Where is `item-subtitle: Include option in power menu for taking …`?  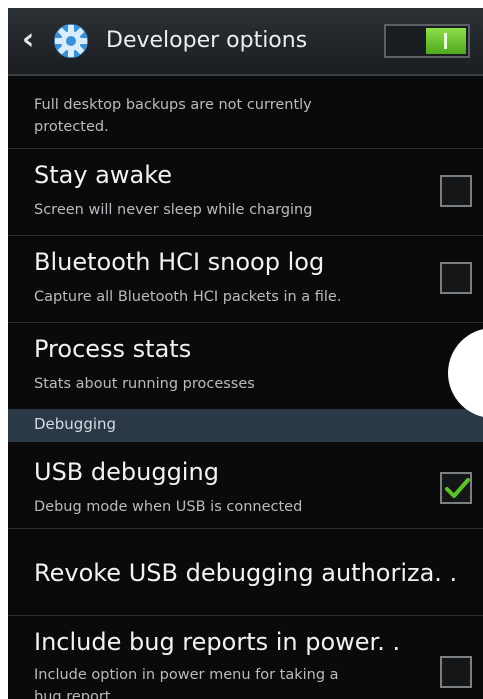 item-subtitle: Include option in power menu for taking … is located at coordinates (186, 675).